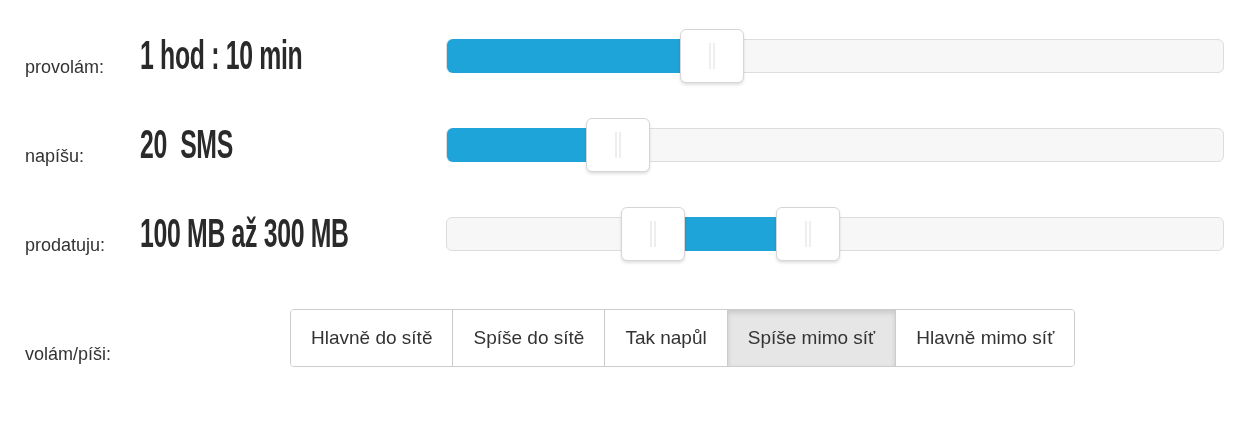 Image resolution: width=1256 pixels, height=438 pixels. What do you see at coordinates (221, 55) in the screenshot?
I see `value-readout: 1 hod : 10 min` at bounding box center [221, 55].